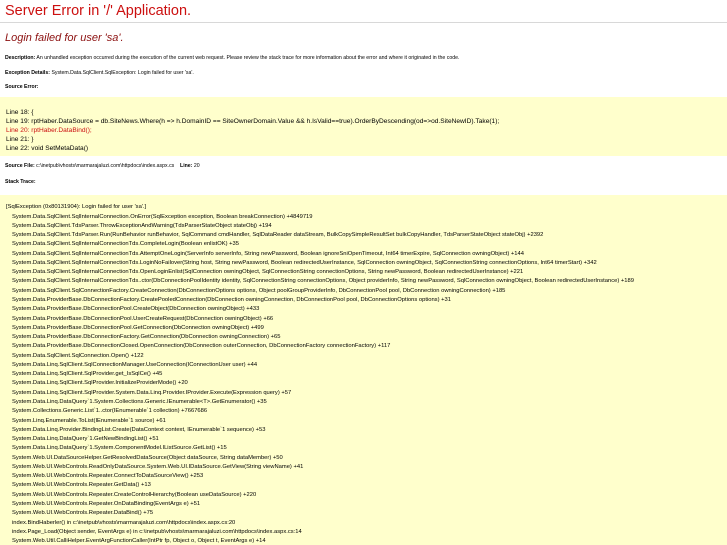  What do you see at coordinates (363, 22) in the screenshot?
I see `title-divider` at bounding box center [363, 22].